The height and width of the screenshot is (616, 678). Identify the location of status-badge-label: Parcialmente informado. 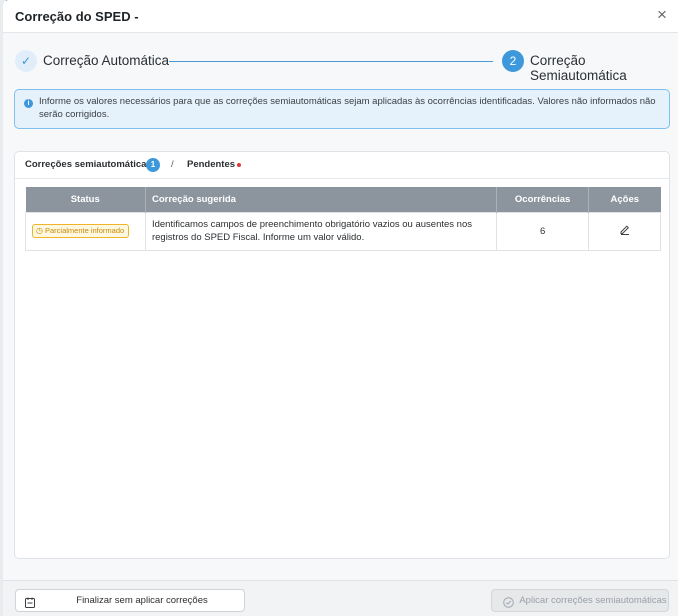
(84, 230).